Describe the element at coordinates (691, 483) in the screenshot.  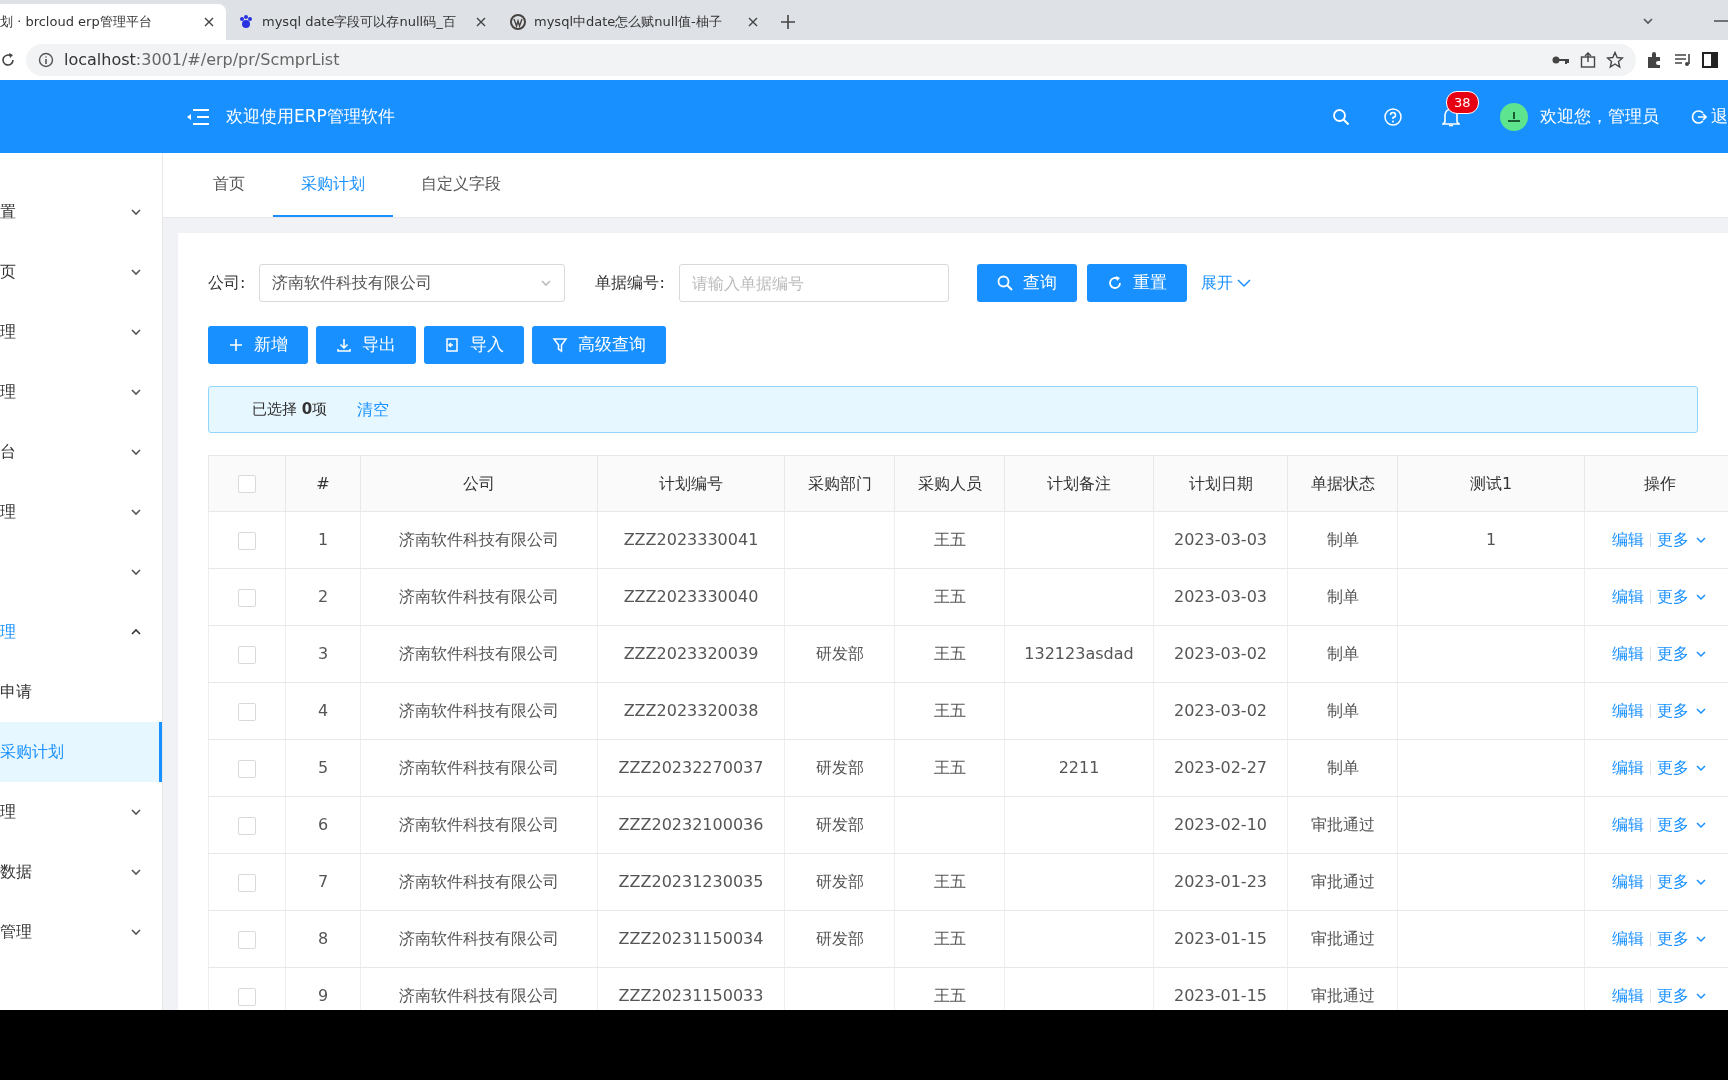
I see `column-header: 计划编号` at that location.